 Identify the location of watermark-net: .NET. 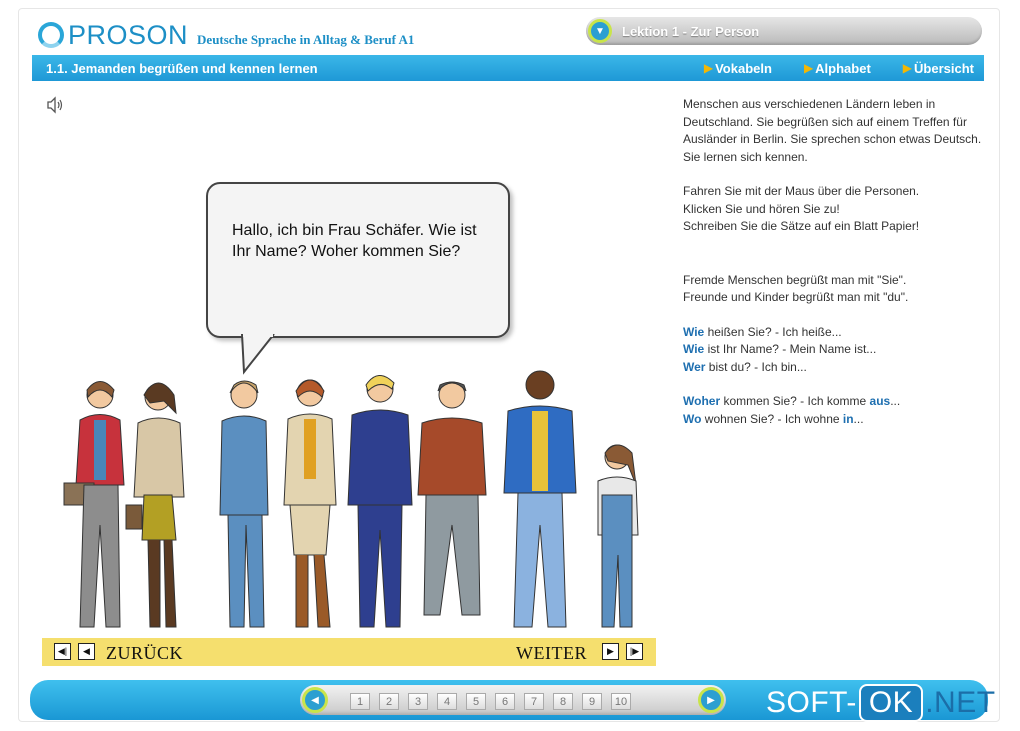
(960, 702).